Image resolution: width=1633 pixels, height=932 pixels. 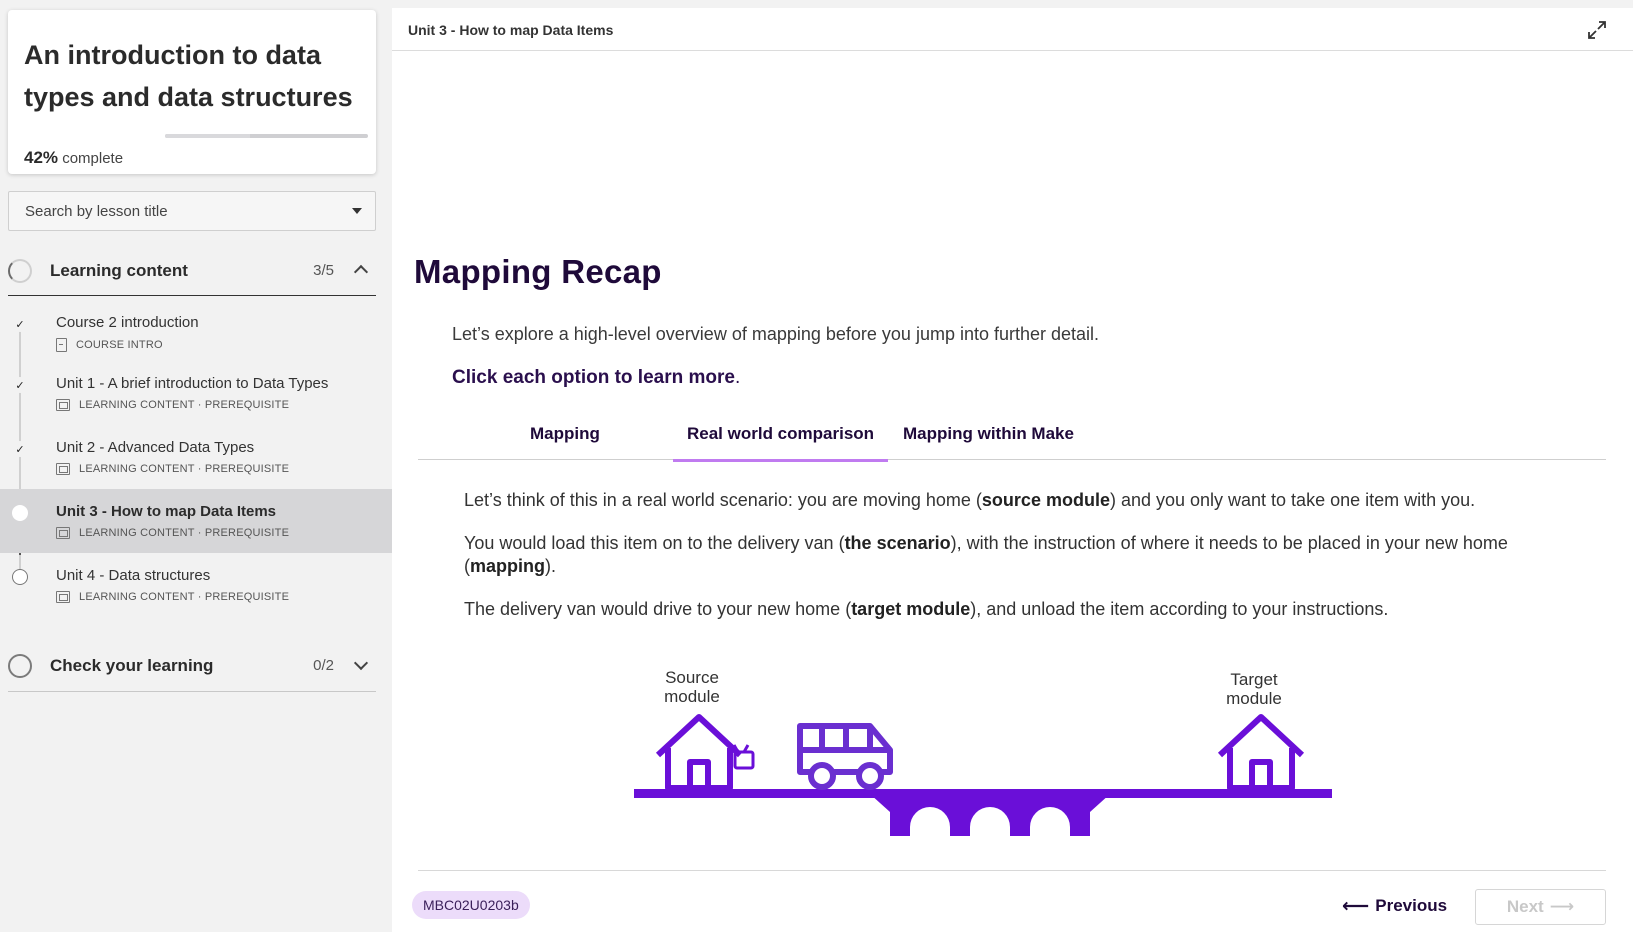 I want to click on illustration-art, so click(x=983, y=775).